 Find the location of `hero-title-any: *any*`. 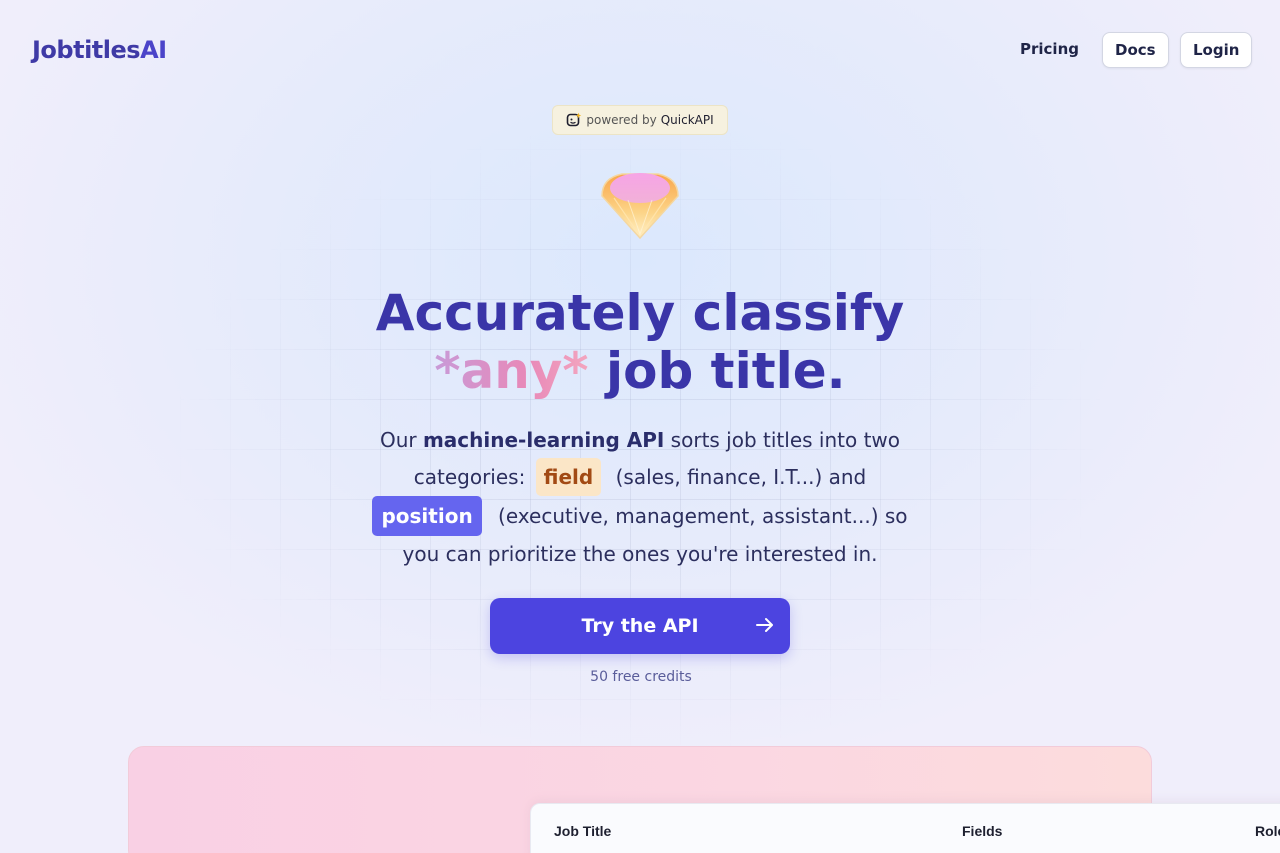

hero-title-any: *any* is located at coordinates (511, 371).